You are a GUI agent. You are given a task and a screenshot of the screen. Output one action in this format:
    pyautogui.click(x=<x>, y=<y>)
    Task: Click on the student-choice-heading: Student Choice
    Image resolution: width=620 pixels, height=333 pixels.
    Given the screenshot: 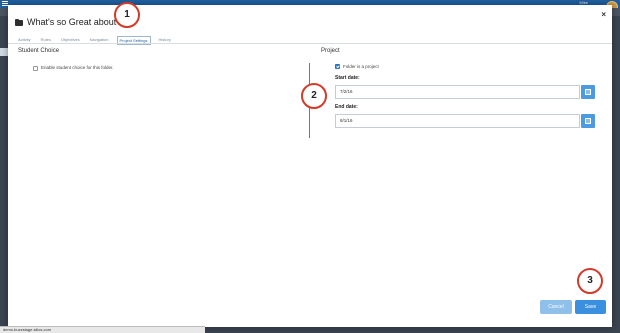 What is the action you would take?
    pyautogui.click(x=39, y=51)
    